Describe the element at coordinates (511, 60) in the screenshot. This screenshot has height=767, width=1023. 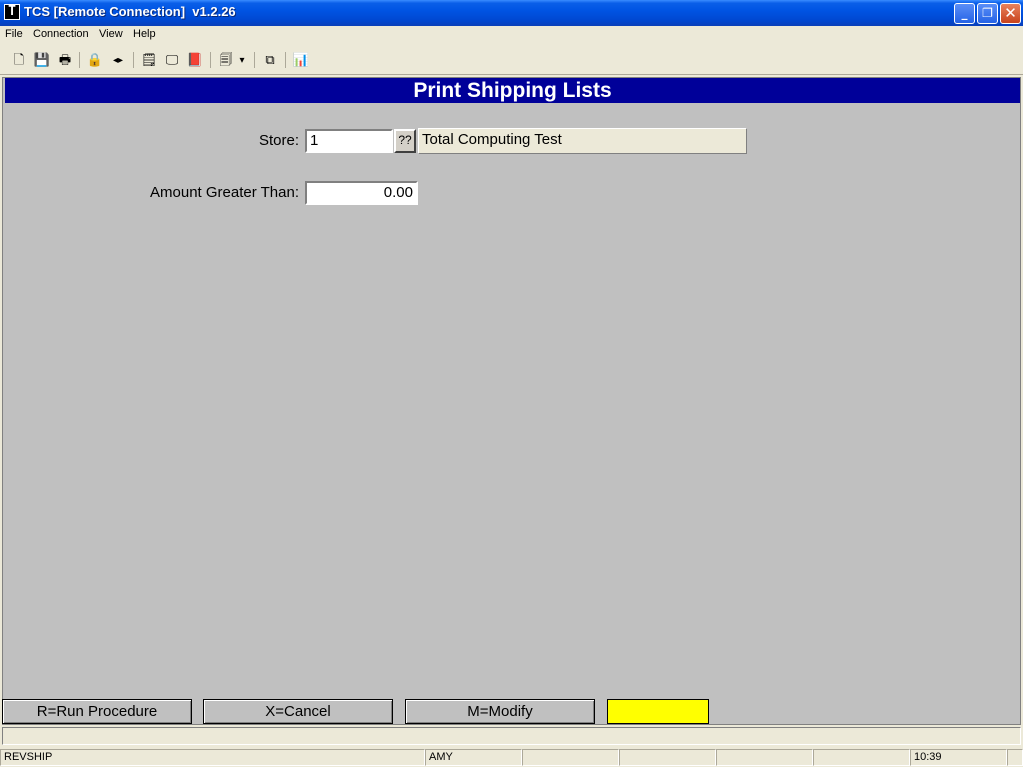
I see `toolbar: 🗋 💾 🖶 🔒 ◂▸ 🗒 🖵 📕 🗐 ▾ ⧉ 📊` at that location.